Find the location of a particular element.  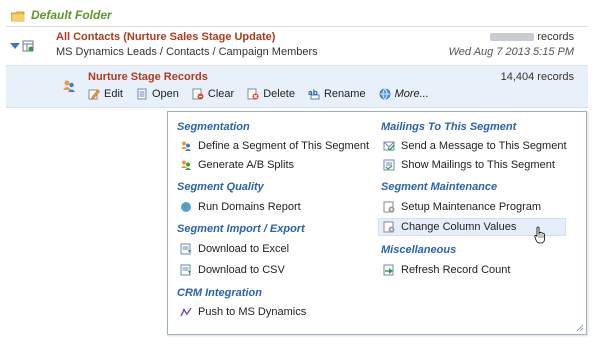

edit-button: Edit is located at coordinates (105, 94).